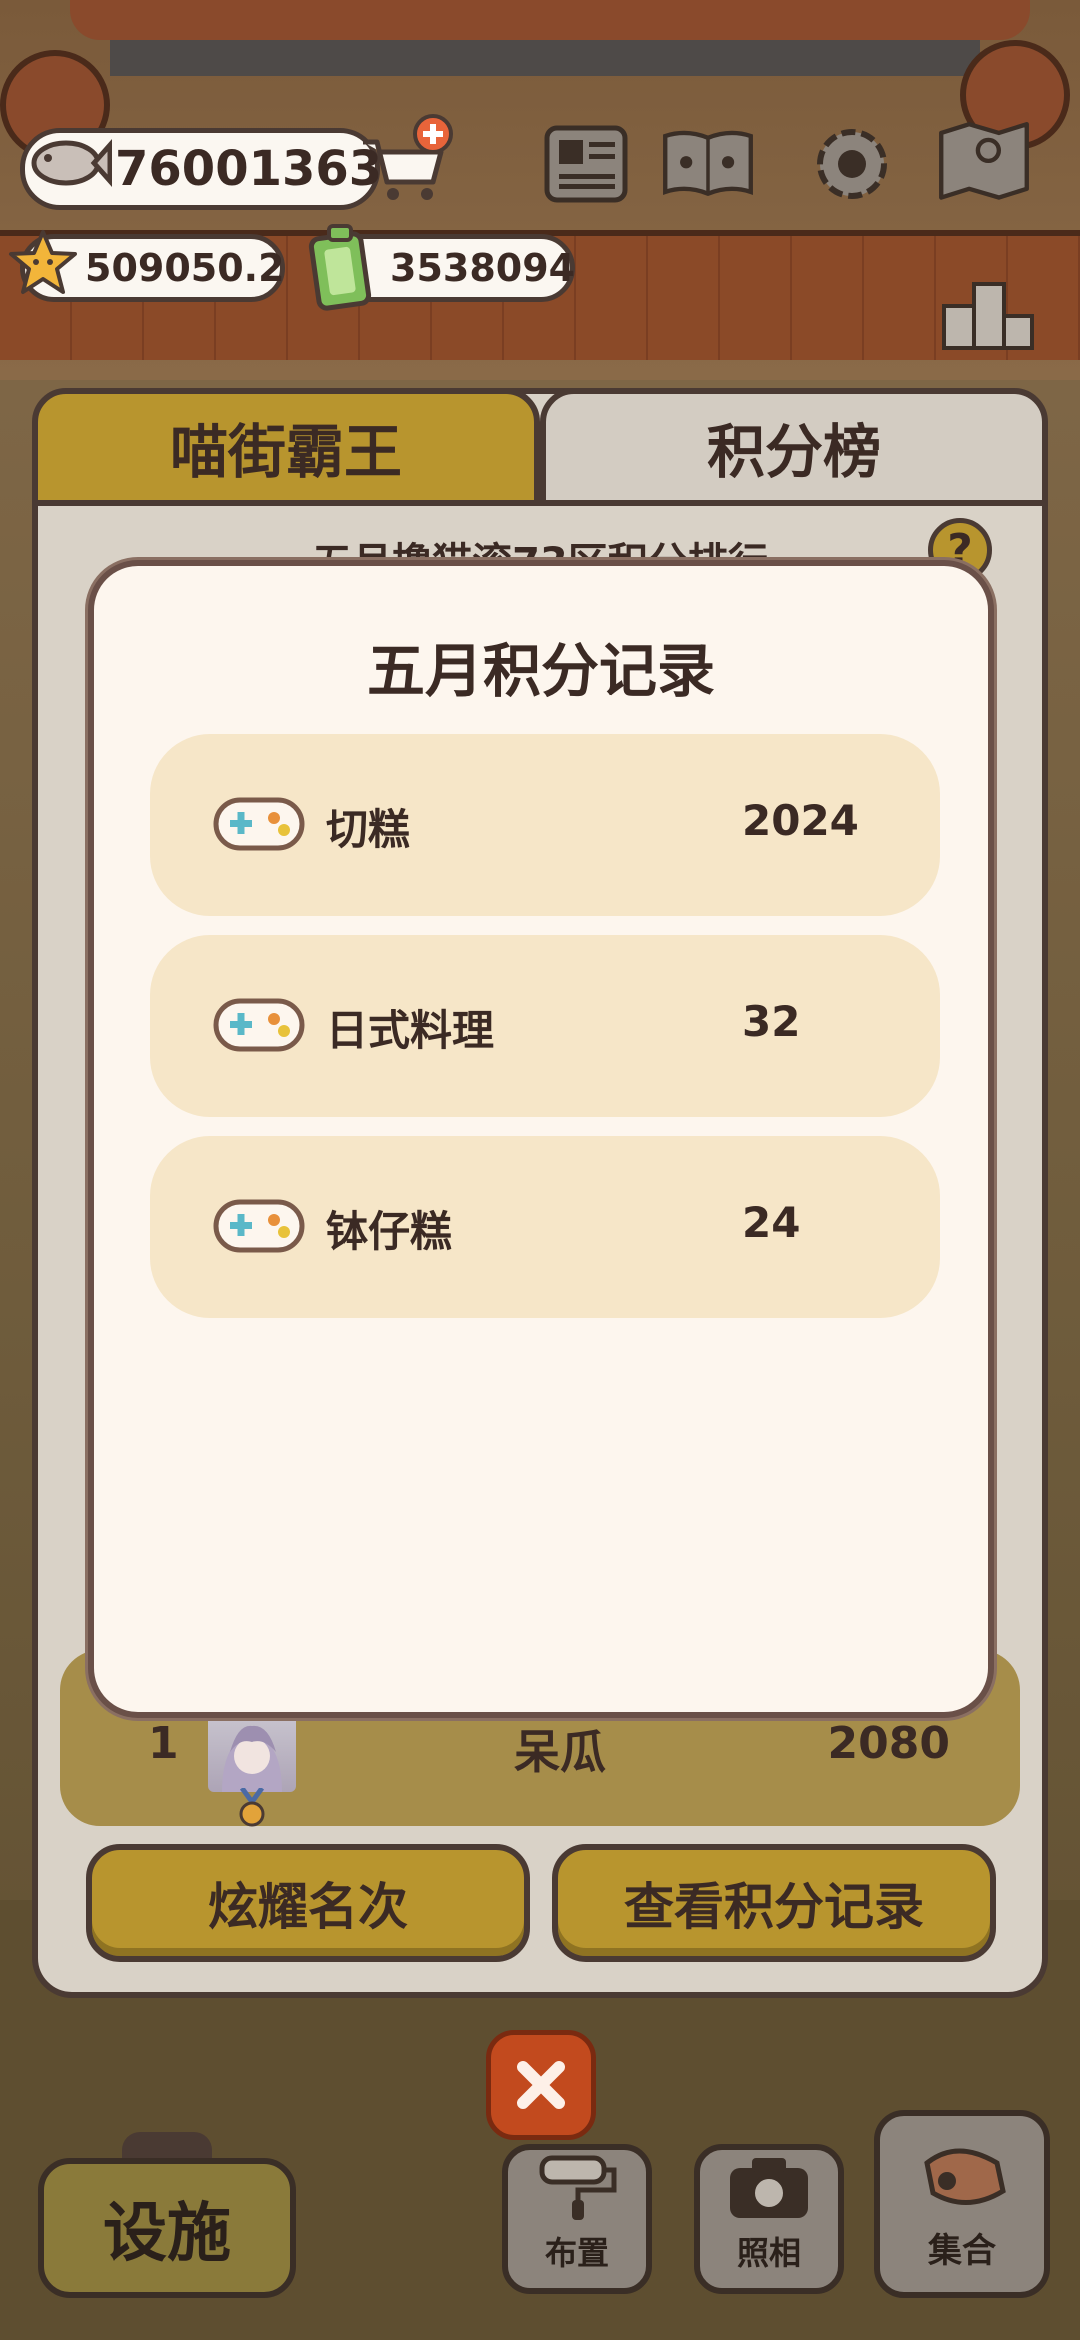  Describe the element at coordinates (67, 163) in the screenshot. I see `fish-icon` at that location.